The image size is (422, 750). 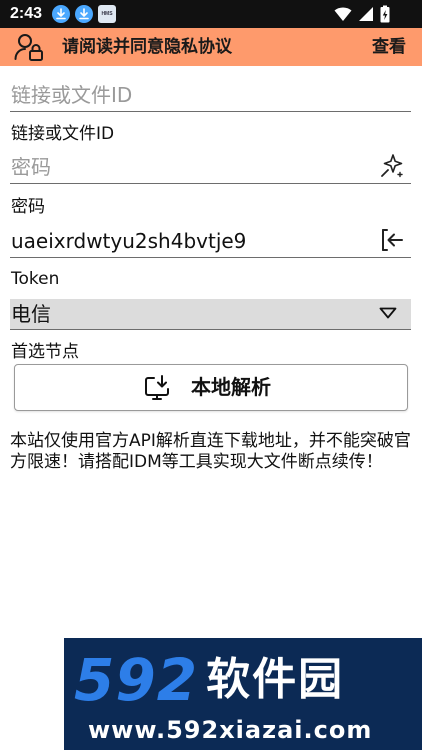 I want to click on local-parse-label: 本地解析, so click(x=231, y=387).